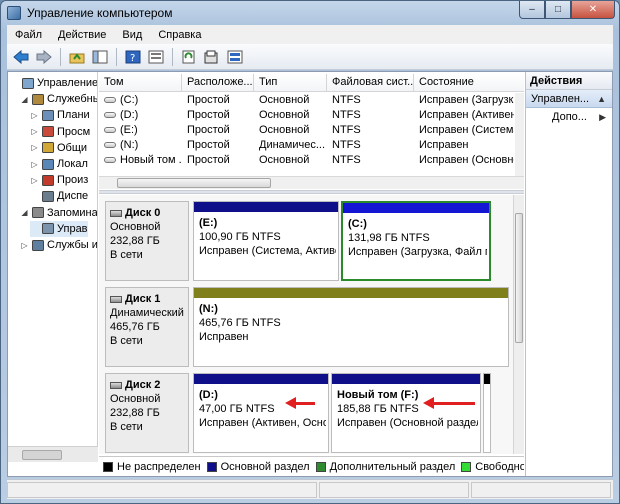 This screenshot has width=620, height=504. I want to click on disk-label: Диск 0 Основной 232,88 ГБ В сети, so click(147, 241).